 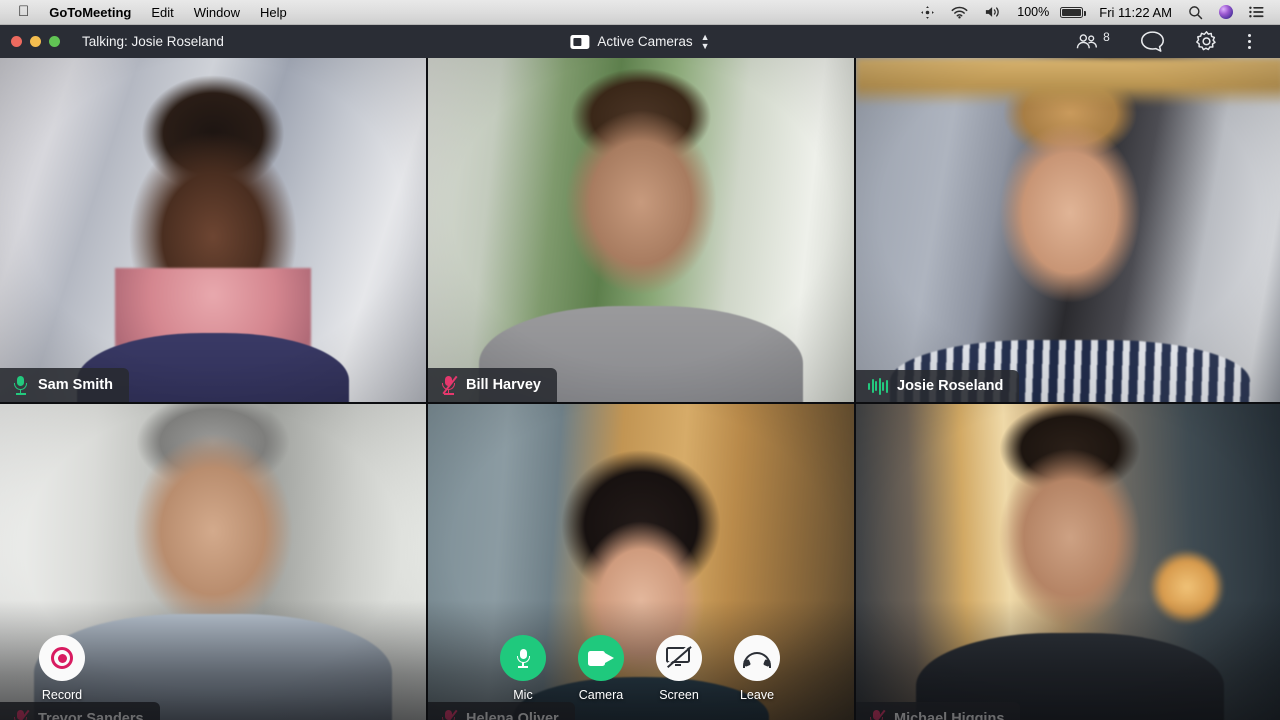 I want to click on close-button, so click(x=16, y=41).